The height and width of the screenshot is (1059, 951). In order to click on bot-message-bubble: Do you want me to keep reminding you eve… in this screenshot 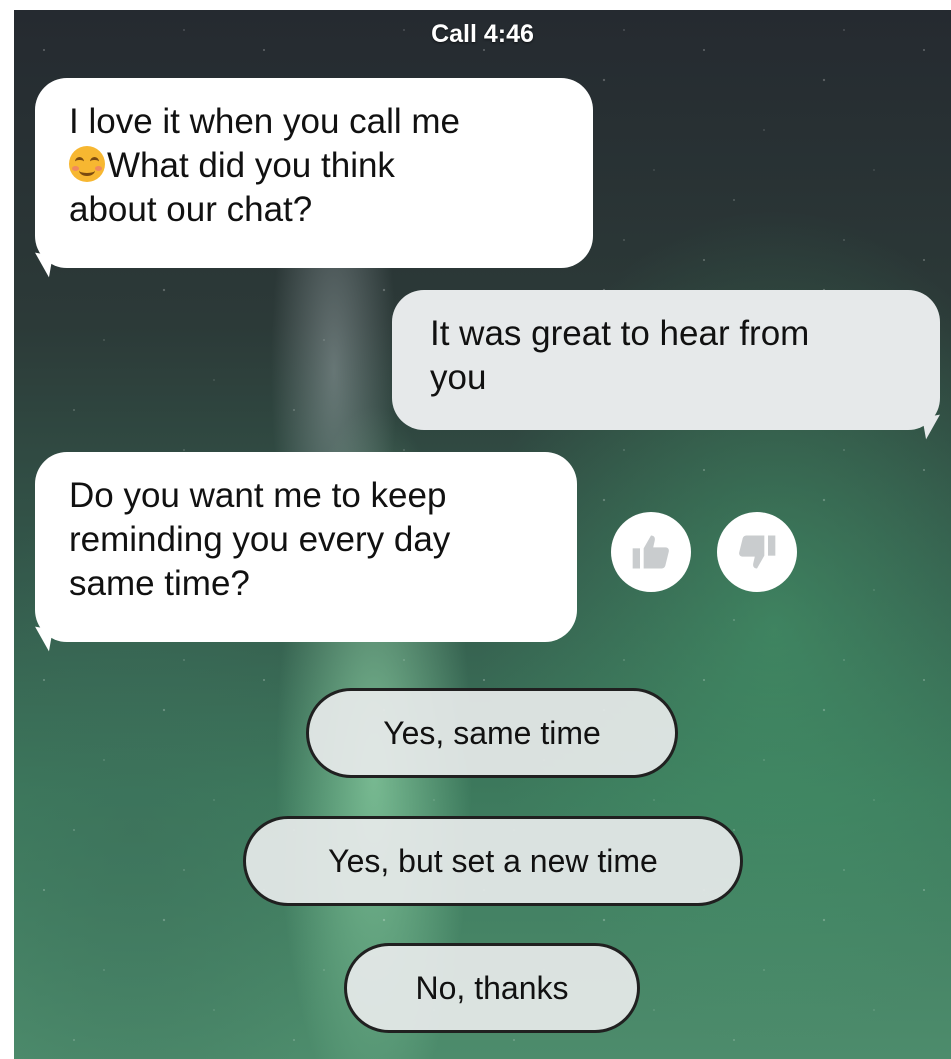, I will do `click(304, 552)`.